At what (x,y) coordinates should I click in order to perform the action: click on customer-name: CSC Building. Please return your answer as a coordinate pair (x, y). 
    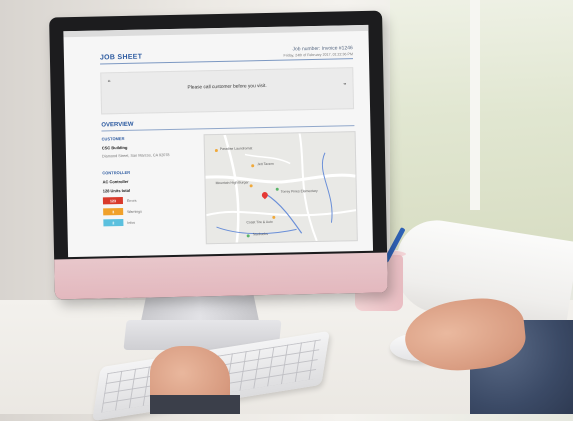
    Looking at the image, I should click on (114, 147).